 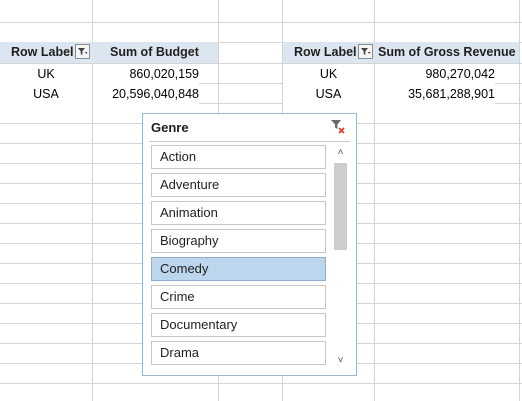 What do you see at coordinates (146, 94) in the screenshot?
I see `pivot-value-cell: 20,596,040,848` at bounding box center [146, 94].